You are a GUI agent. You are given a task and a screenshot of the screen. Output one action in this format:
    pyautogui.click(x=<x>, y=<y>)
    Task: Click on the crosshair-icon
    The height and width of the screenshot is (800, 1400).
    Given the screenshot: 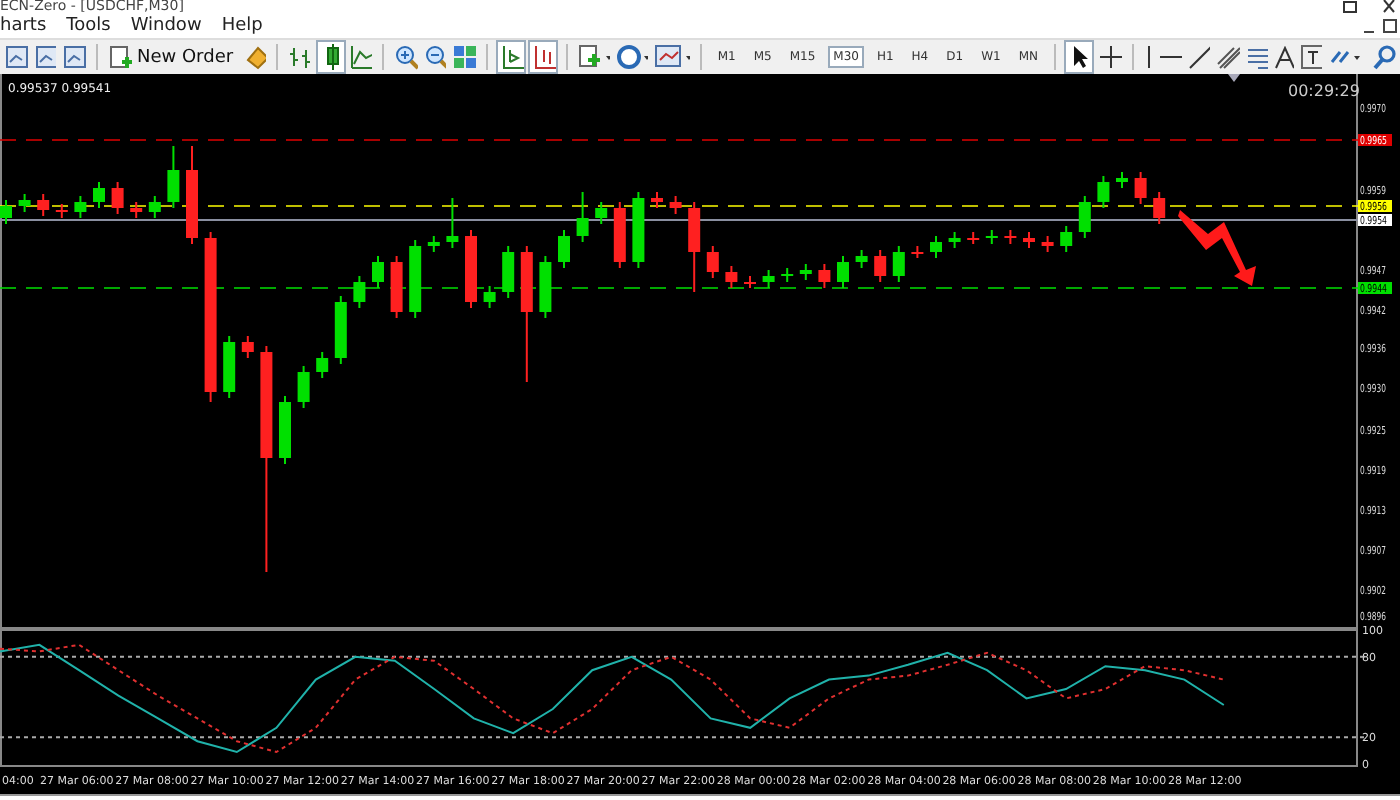 What is the action you would take?
    pyautogui.click(x=1110, y=57)
    